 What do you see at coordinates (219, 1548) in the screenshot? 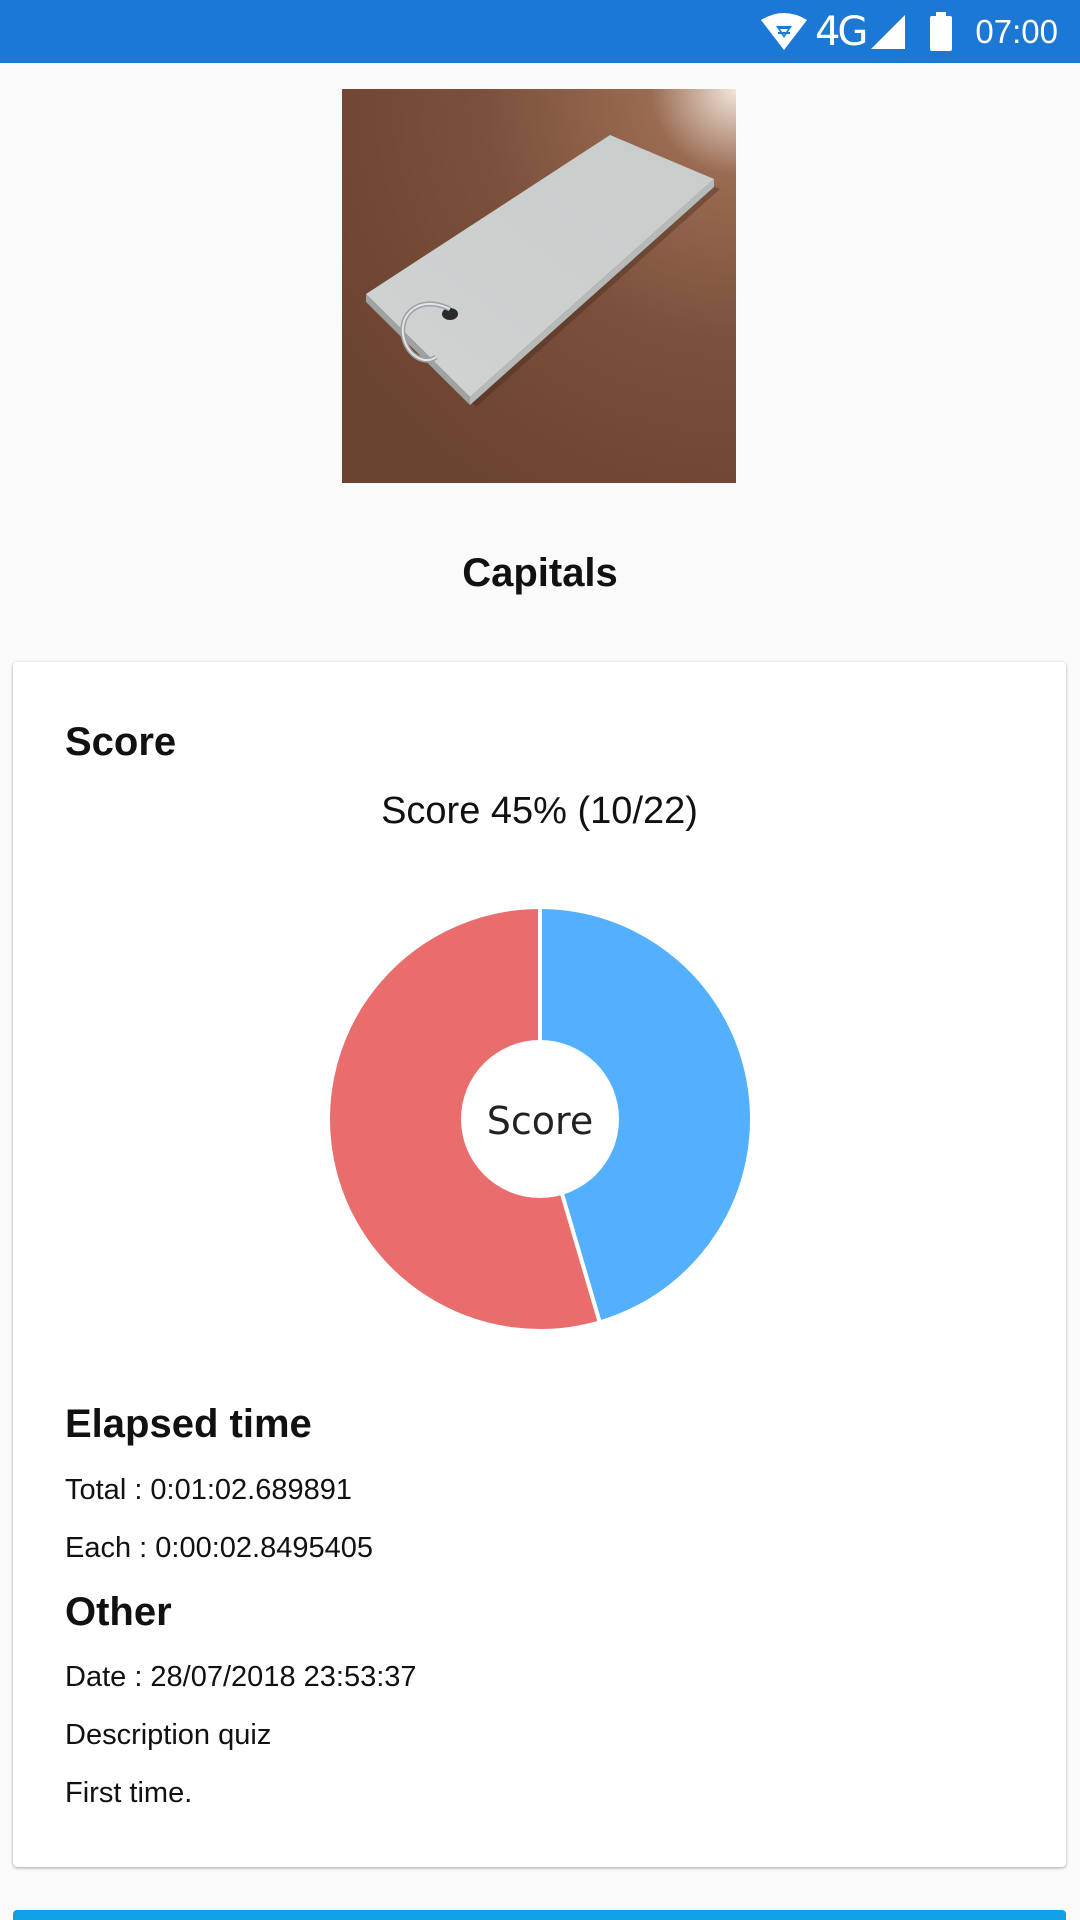
I see `elapsed-each: Each : 0:00:02.8495405` at bounding box center [219, 1548].